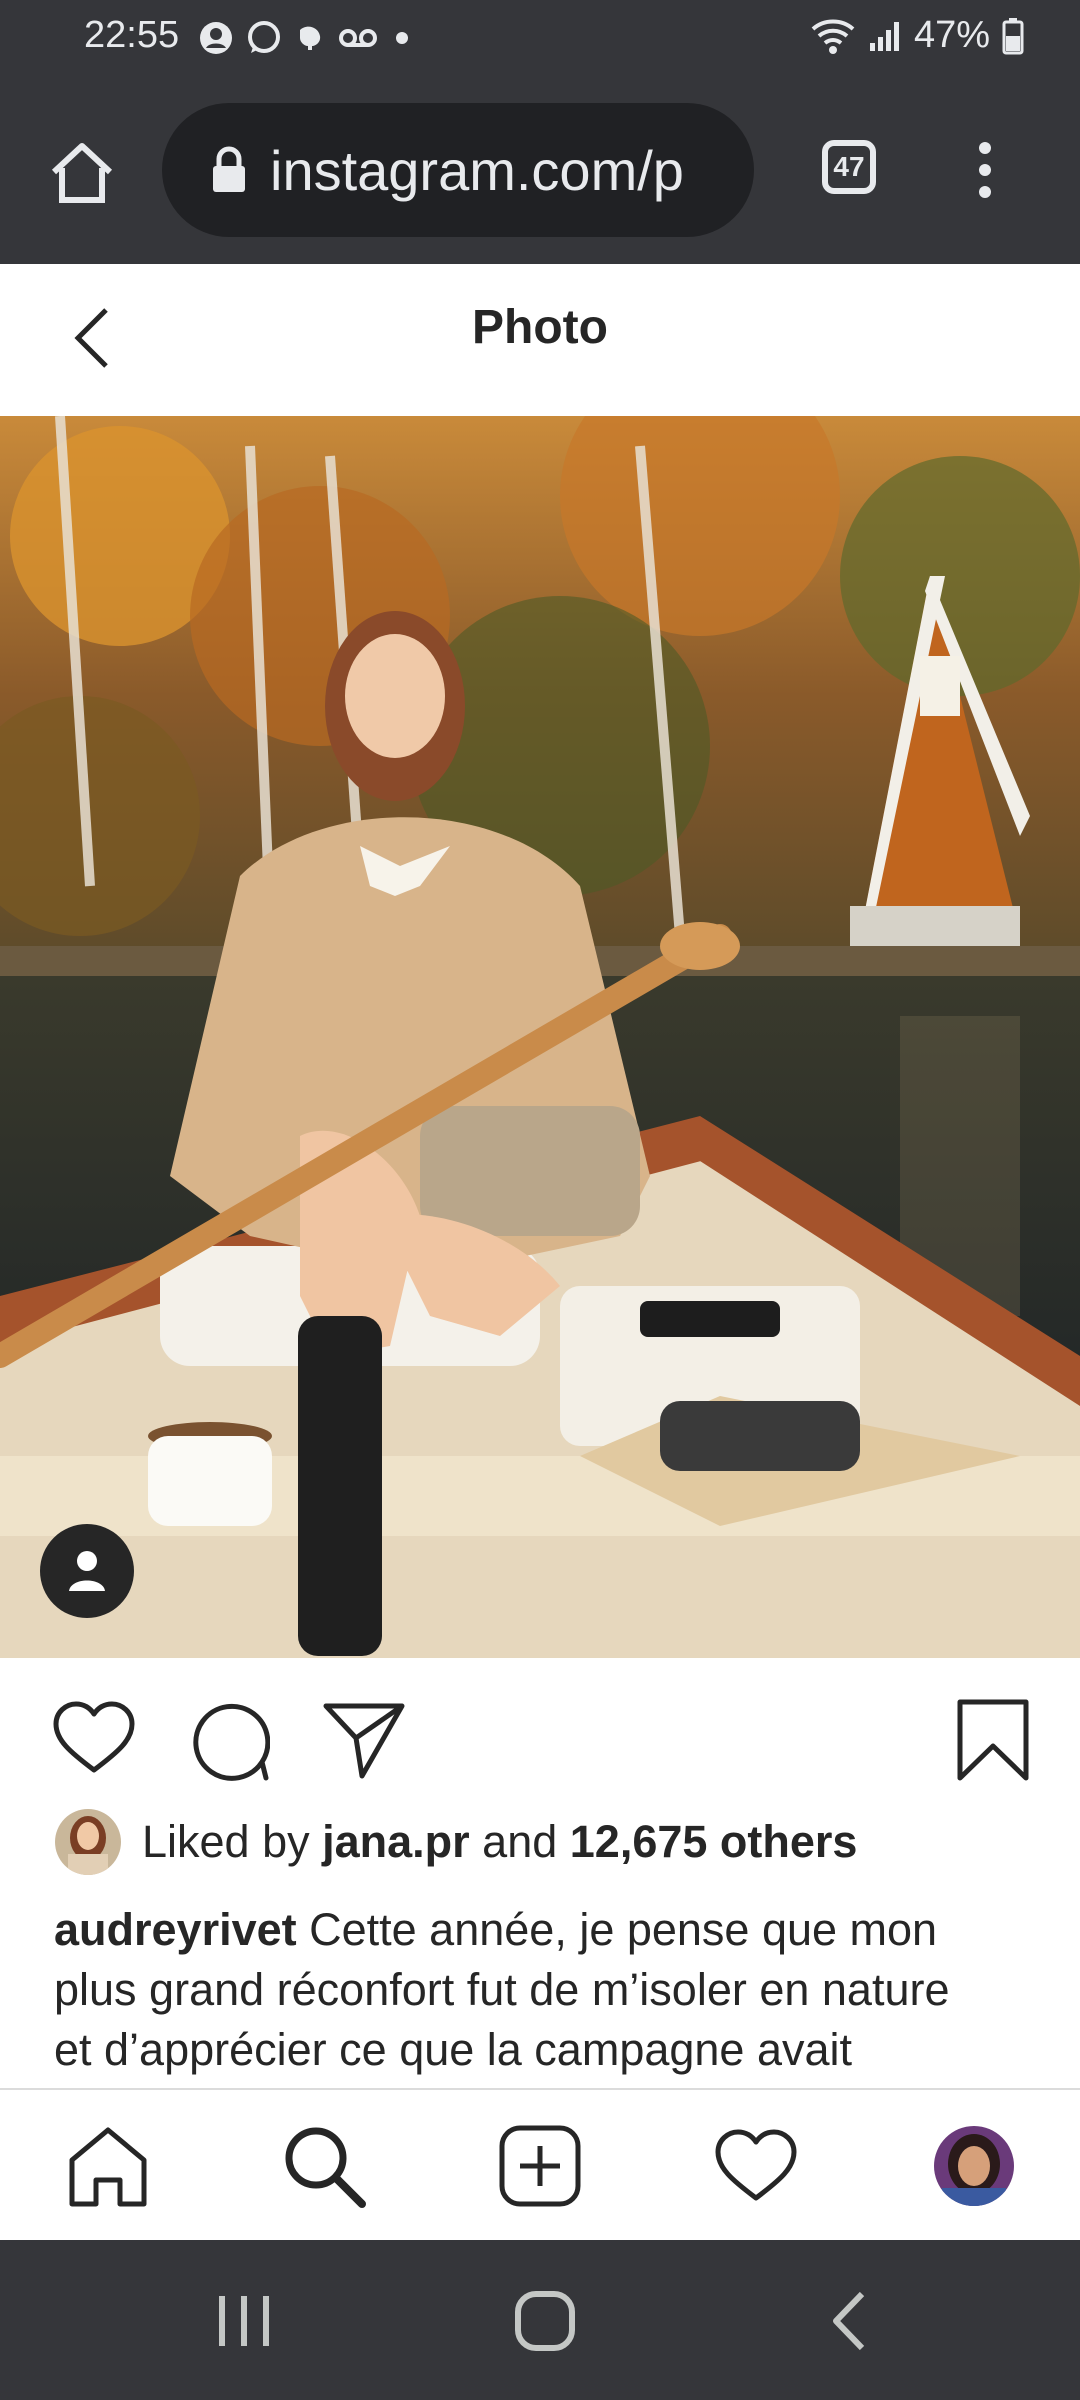 This screenshot has height=2400, width=1080. What do you see at coordinates (974, 2166) in the screenshot?
I see `nav-profile-avatar` at bounding box center [974, 2166].